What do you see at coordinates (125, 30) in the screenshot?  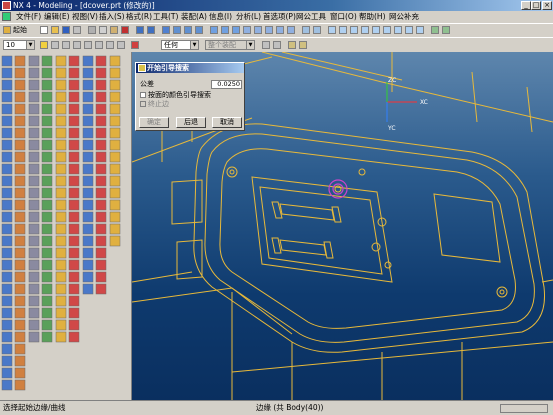 I see `delete-icon` at bounding box center [125, 30].